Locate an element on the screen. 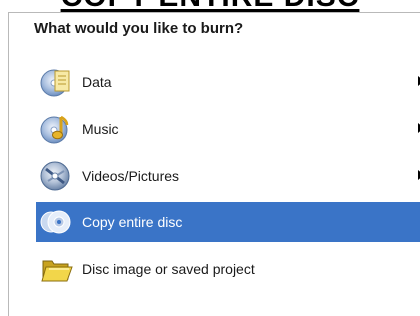 This screenshot has width=420, height=316. music-disc-note-icon is located at coordinates (57, 129).